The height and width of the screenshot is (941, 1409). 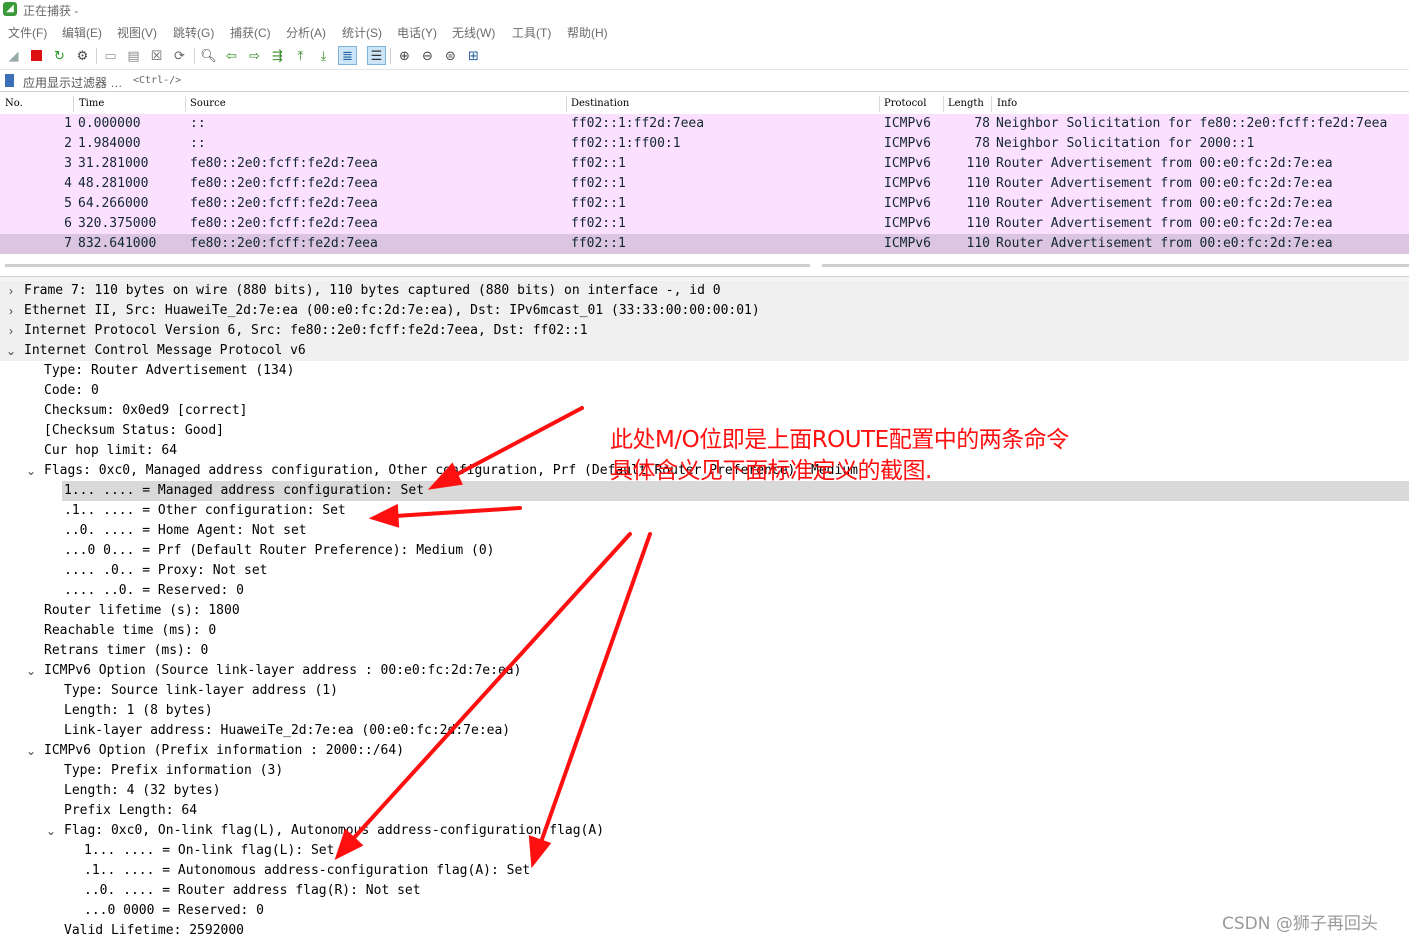 I want to click on title-bar: ◢ 正在捕获 -, so click(x=704, y=9).